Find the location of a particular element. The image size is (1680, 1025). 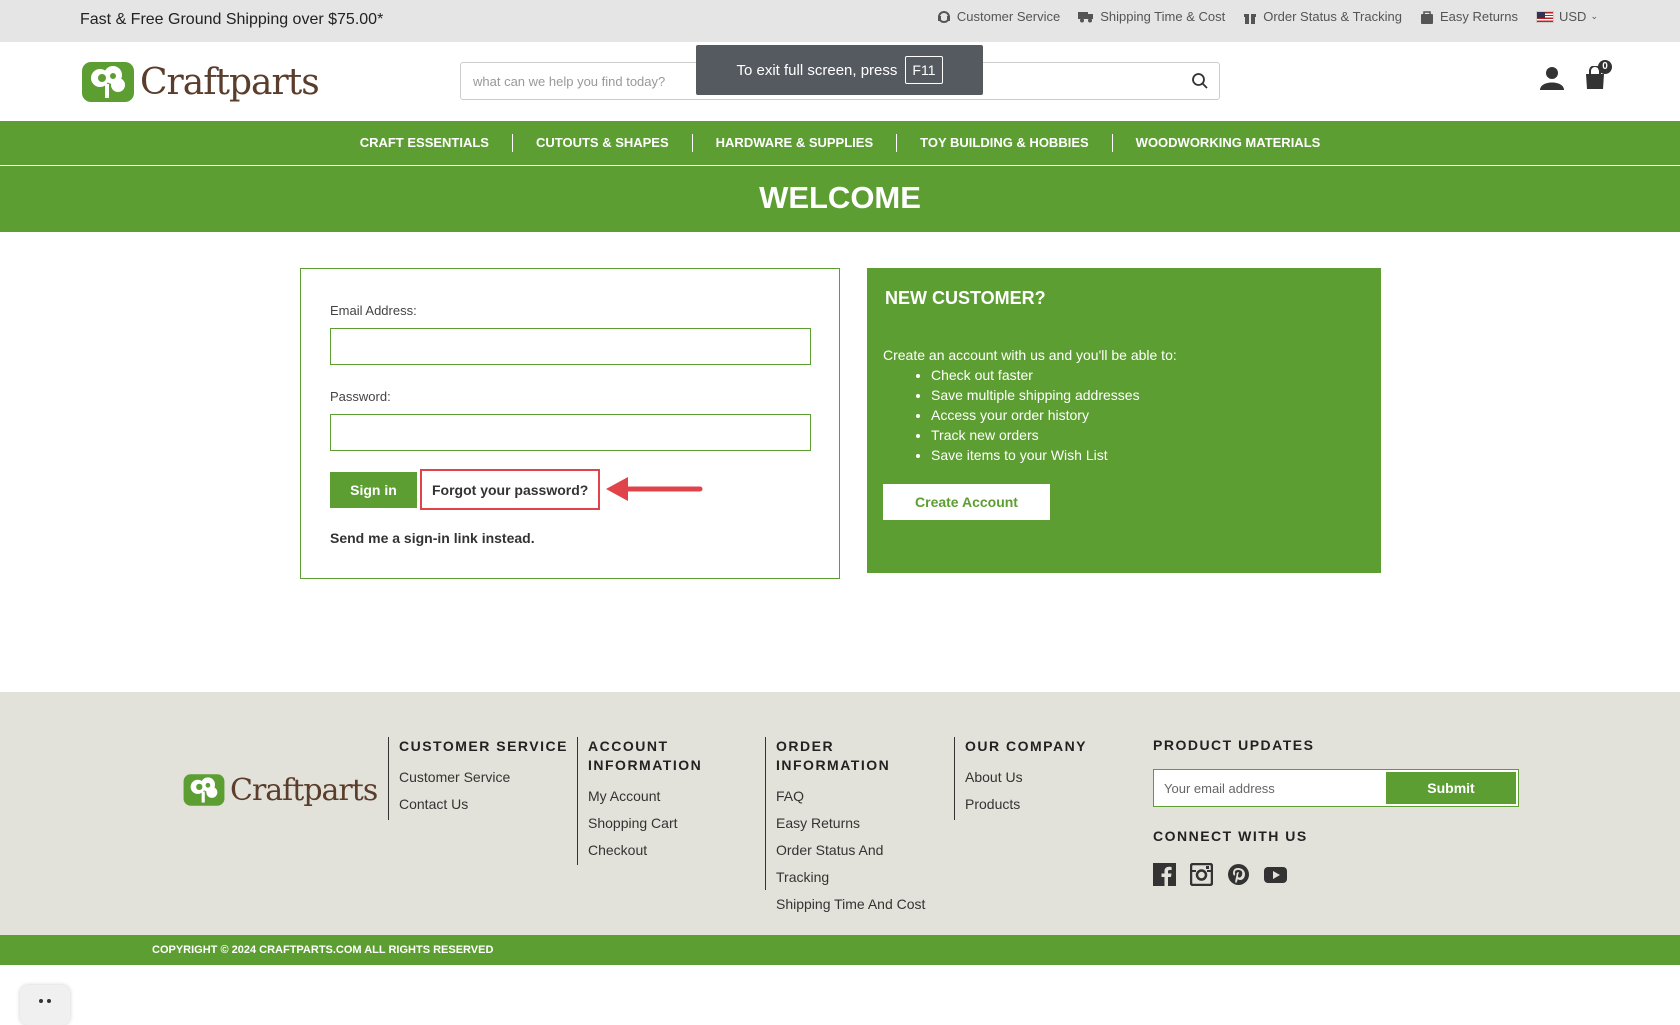

email-label: Email Address: is located at coordinates (373, 310).